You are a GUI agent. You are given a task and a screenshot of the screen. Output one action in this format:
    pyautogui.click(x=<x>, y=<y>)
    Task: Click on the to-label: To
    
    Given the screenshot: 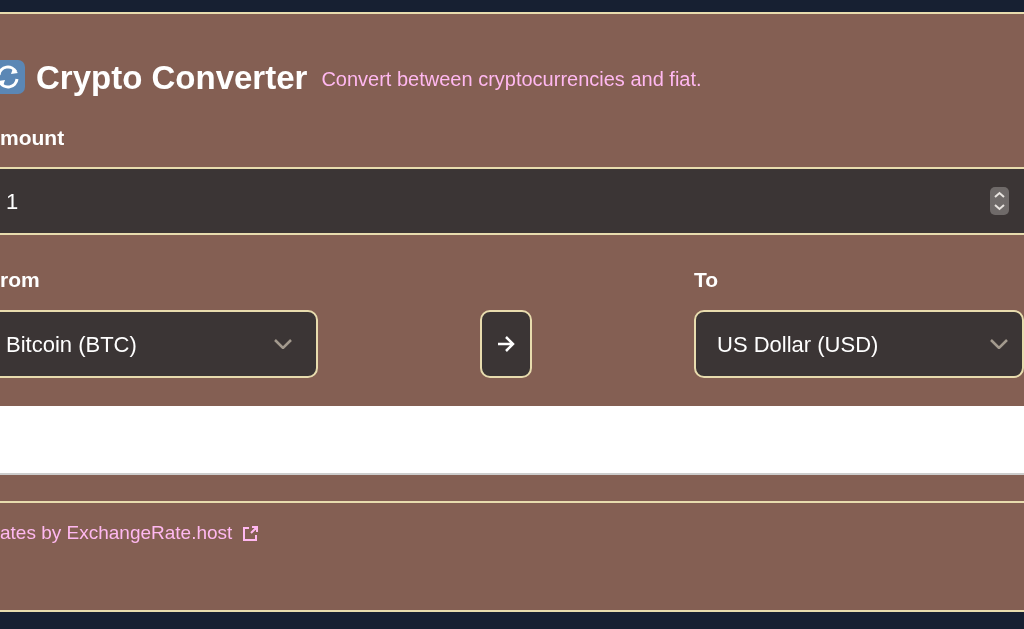 What is the action you would take?
    pyautogui.click(x=706, y=279)
    